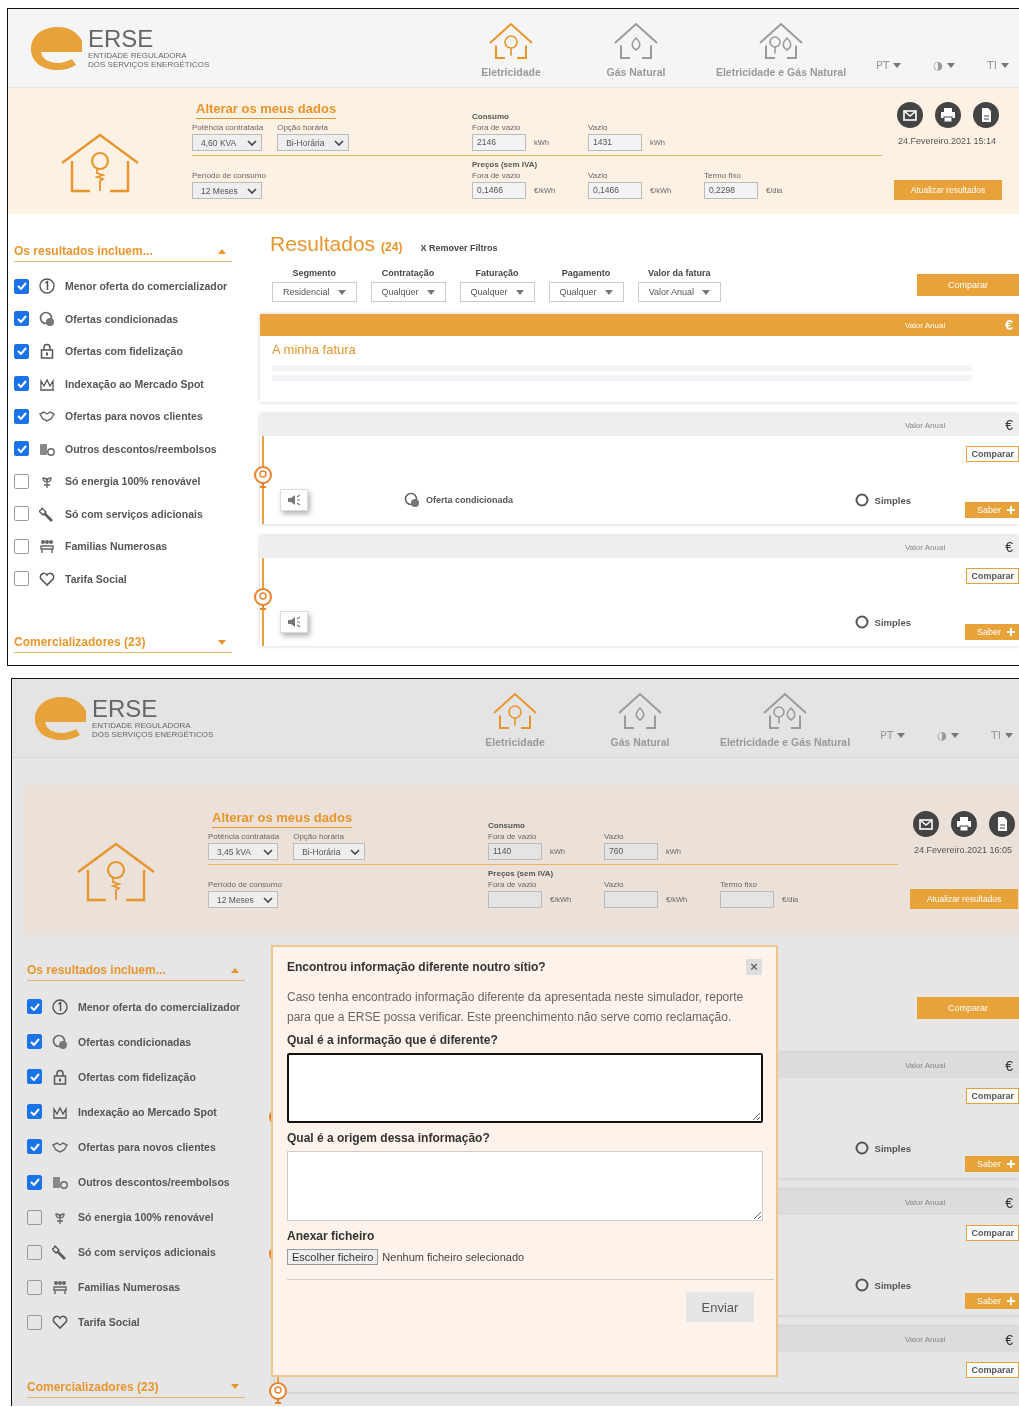 The width and height of the screenshot is (1019, 1407). What do you see at coordinates (314, 292) in the screenshot?
I see `dropdown-button: Residencial` at bounding box center [314, 292].